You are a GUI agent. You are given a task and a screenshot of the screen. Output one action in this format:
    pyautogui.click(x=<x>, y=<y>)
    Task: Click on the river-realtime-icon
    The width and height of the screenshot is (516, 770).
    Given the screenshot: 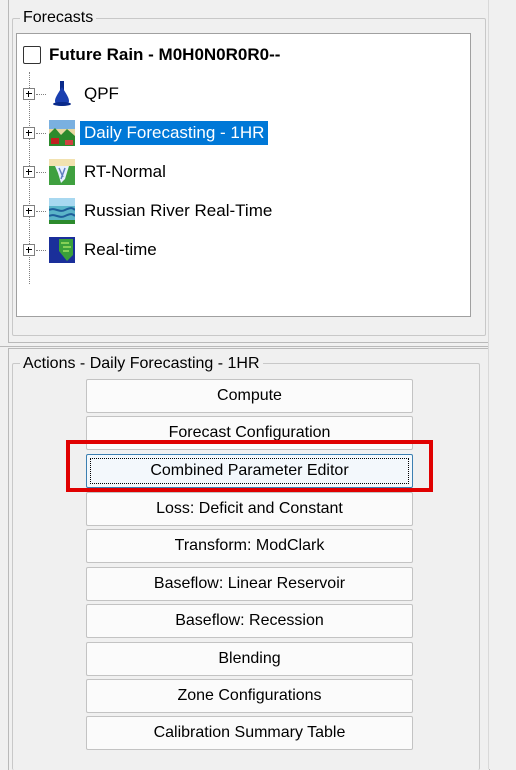 What is the action you would take?
    pyautogui.click(x=62, y=211)
    